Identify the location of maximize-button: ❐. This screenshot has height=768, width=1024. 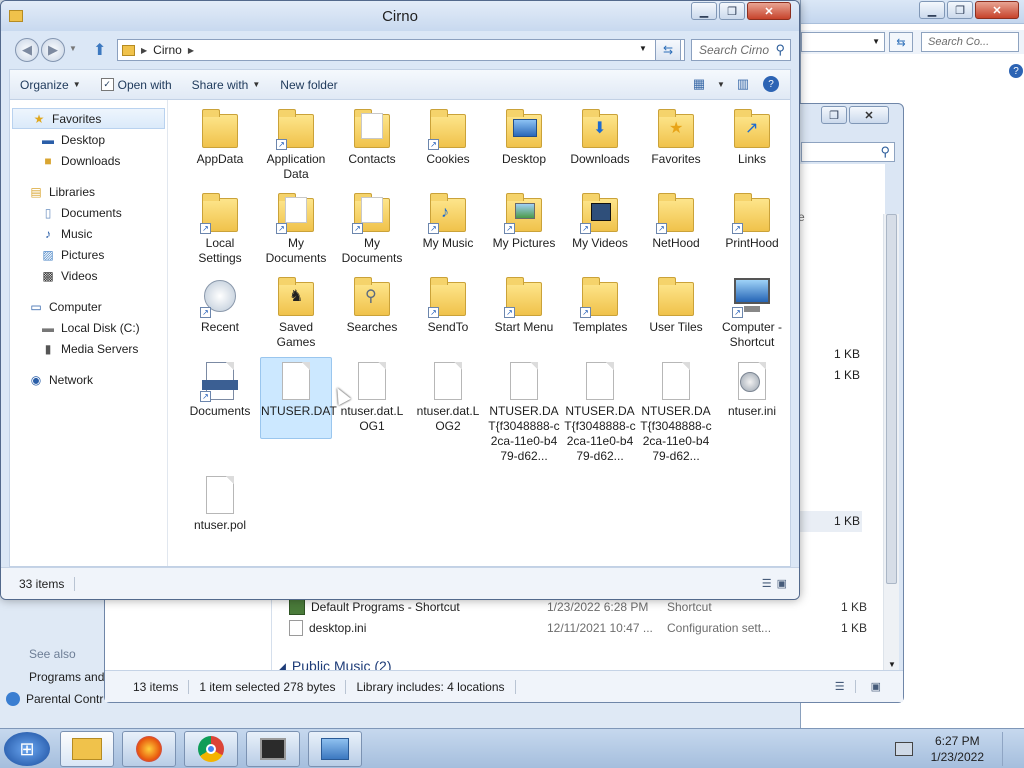
(732, 11).